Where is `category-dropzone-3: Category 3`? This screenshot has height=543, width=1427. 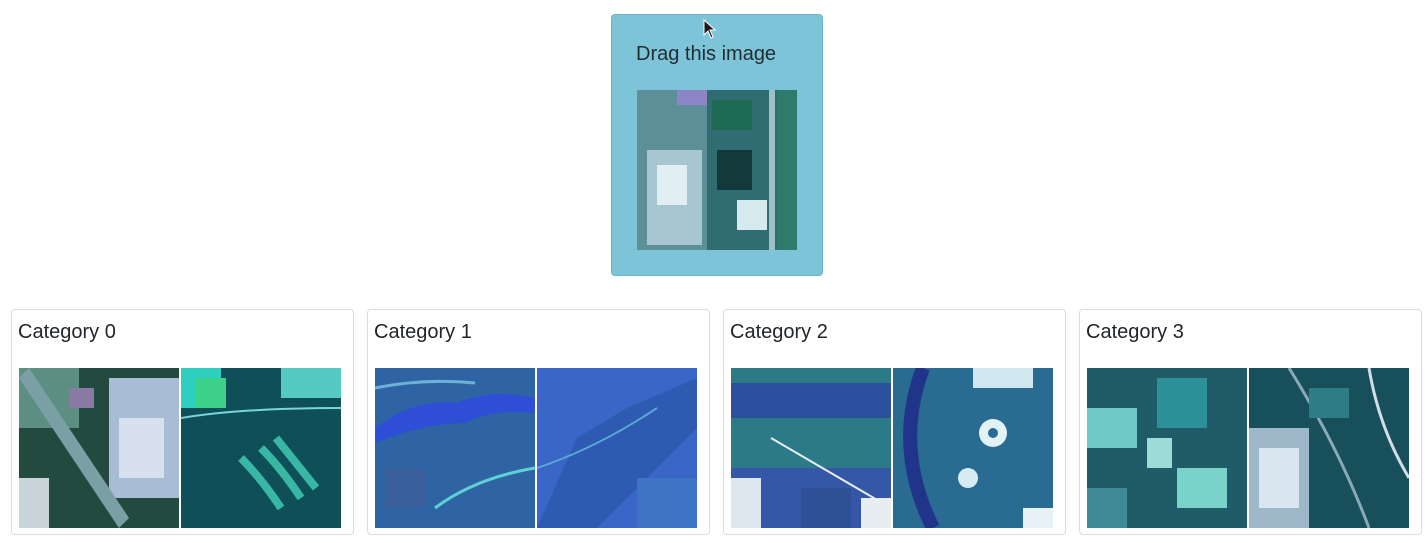
category-dropzone-3: Category 3 is located at coordinates (1250, 422).